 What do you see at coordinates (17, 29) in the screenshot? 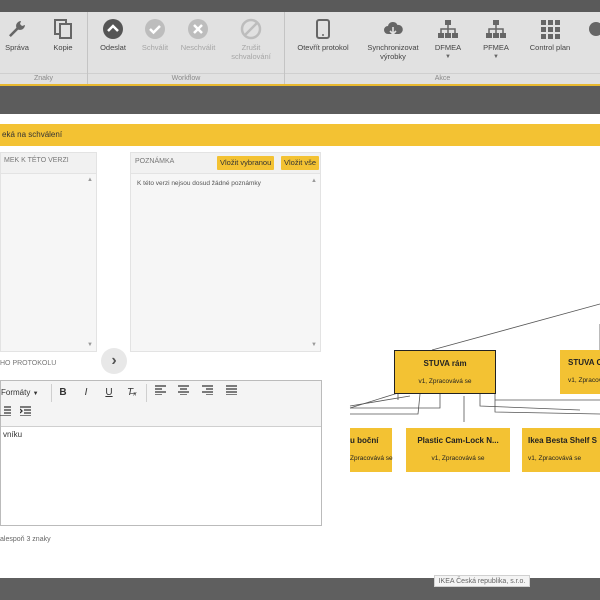
I see `wrench-icon` at bounding box center [17, 29].